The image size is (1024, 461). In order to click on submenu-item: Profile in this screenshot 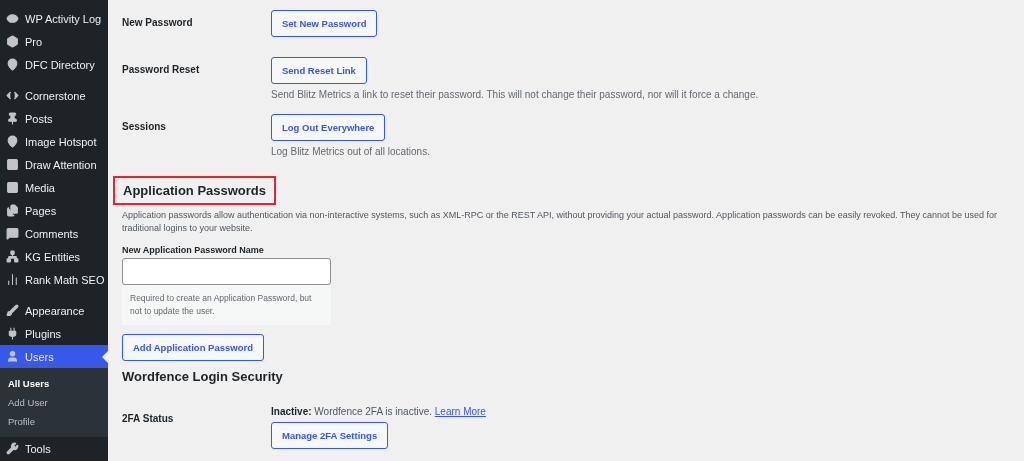, I will do `click(54, 421)`.